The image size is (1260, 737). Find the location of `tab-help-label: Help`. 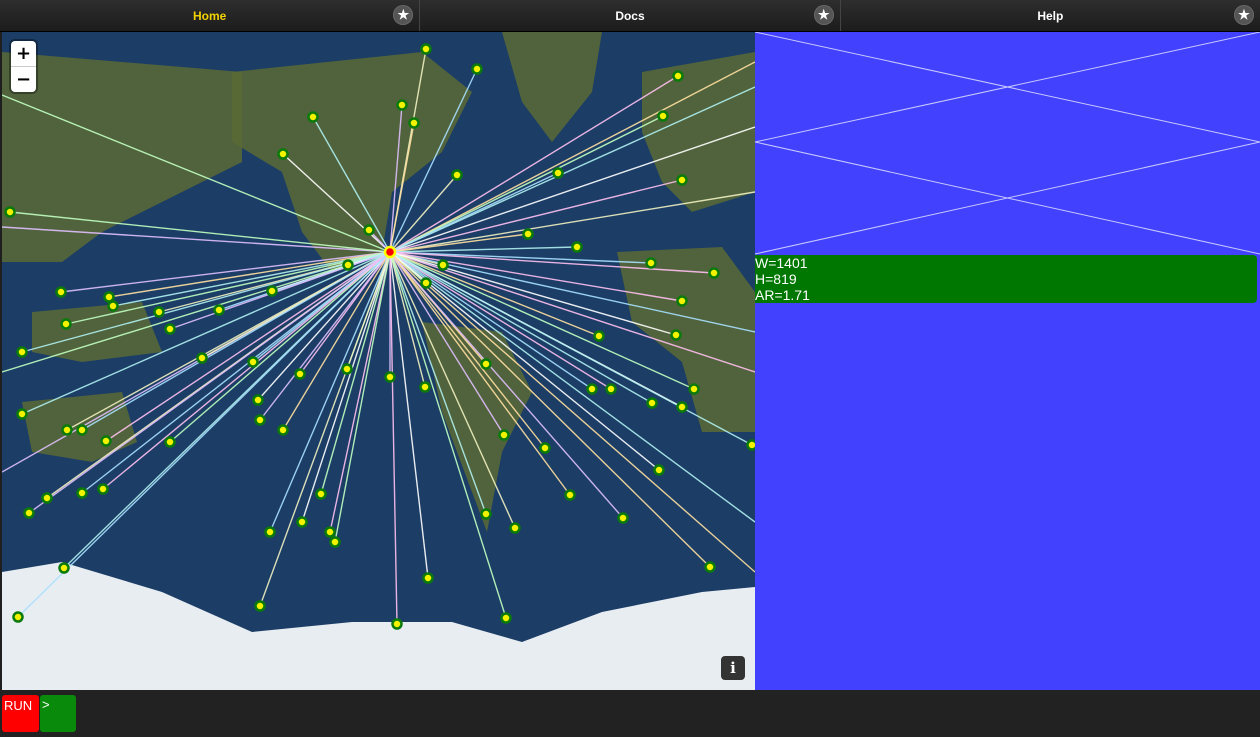

tab-help-label: Help is located at coordinates (1050, 15).